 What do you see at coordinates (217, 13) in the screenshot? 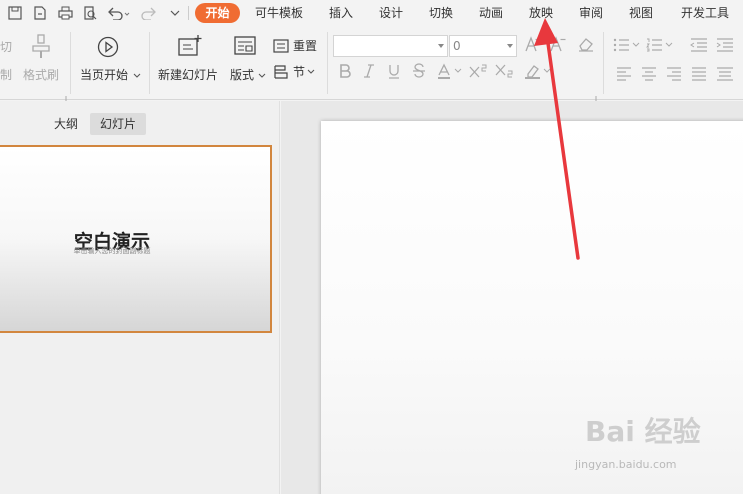
I see `tab-home: 开始` at bounding box center [217, 13].